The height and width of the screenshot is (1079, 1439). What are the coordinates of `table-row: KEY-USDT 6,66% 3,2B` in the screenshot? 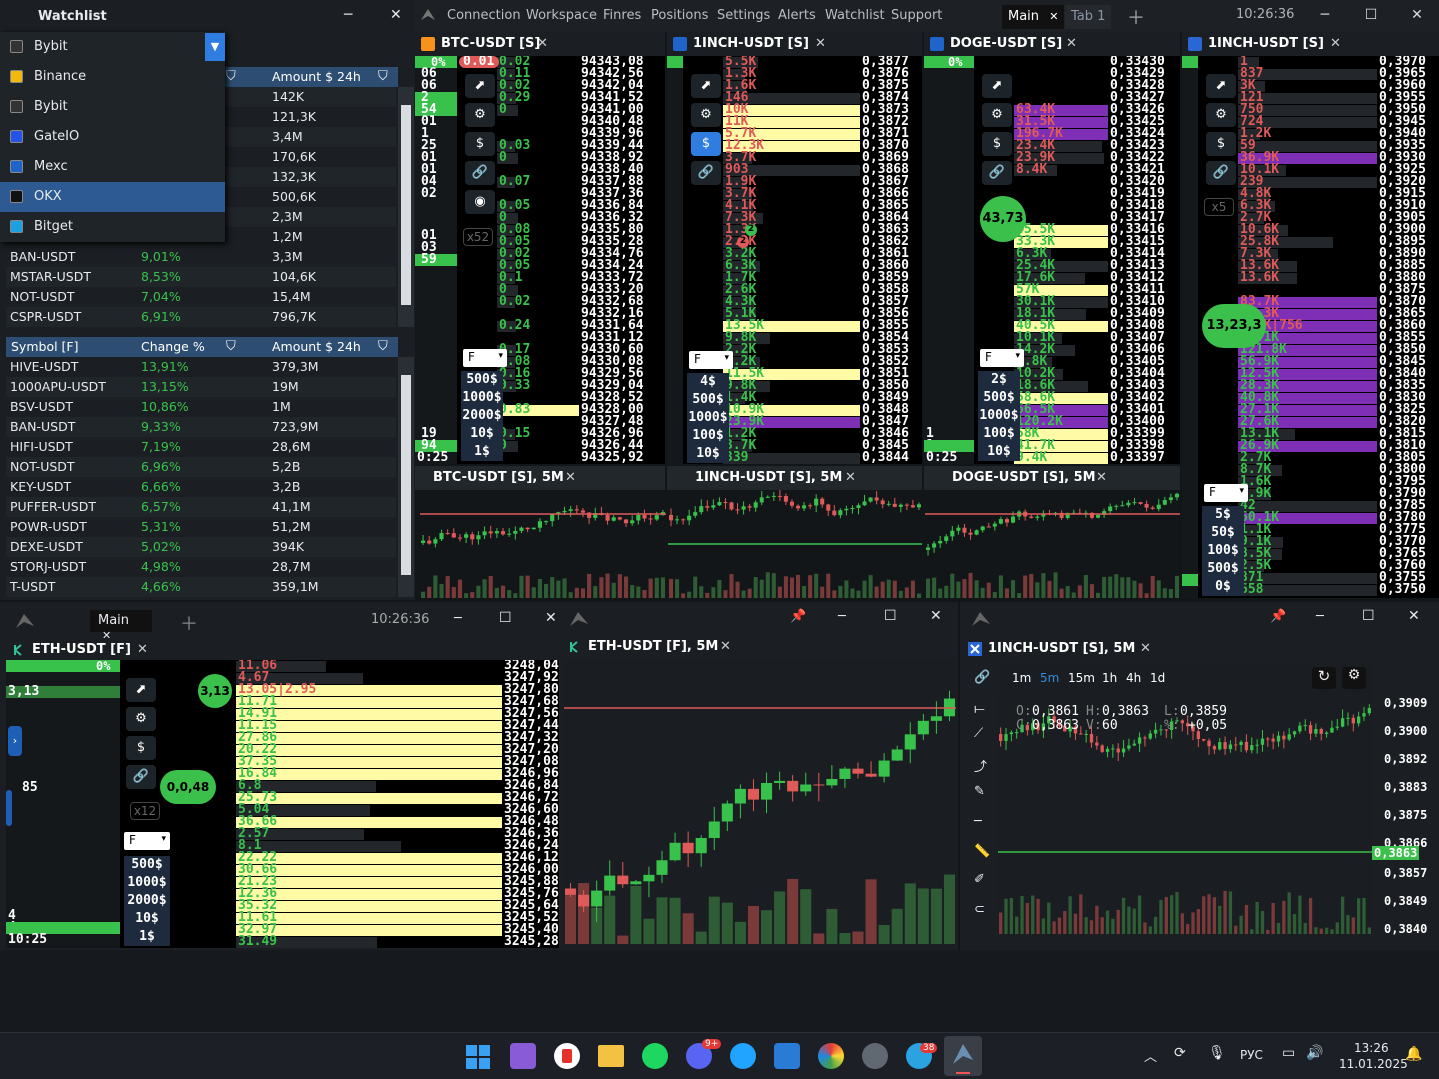 It's located at (201, 487).